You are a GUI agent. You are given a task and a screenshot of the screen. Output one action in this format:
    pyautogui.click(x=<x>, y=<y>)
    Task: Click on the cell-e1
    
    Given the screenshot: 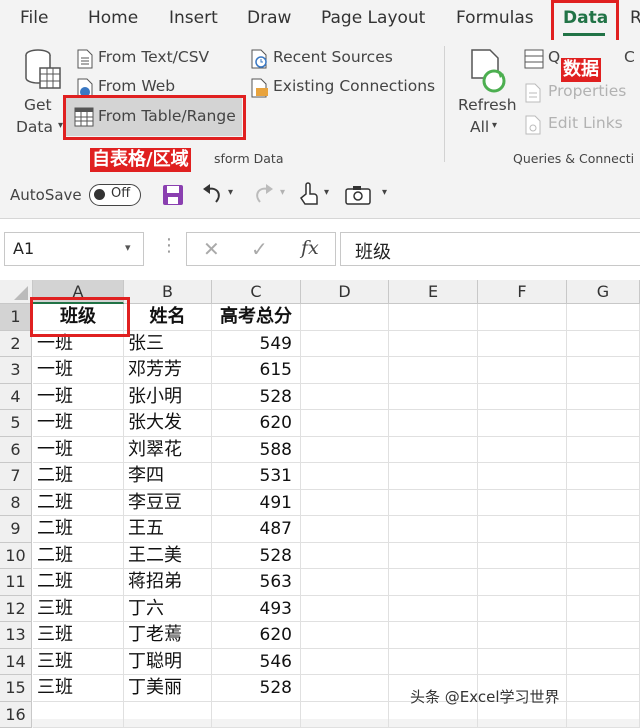 What is the action you would take?
    pyautogui.click(x=433, y=317)
    